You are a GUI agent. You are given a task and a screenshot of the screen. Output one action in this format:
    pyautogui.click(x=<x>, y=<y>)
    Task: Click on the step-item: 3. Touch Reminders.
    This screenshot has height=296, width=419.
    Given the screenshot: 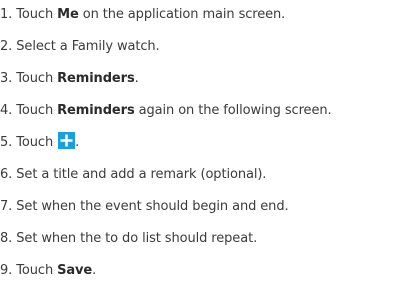 What is the action you would take?
    pyautogui.click(x=69, y=79)
    